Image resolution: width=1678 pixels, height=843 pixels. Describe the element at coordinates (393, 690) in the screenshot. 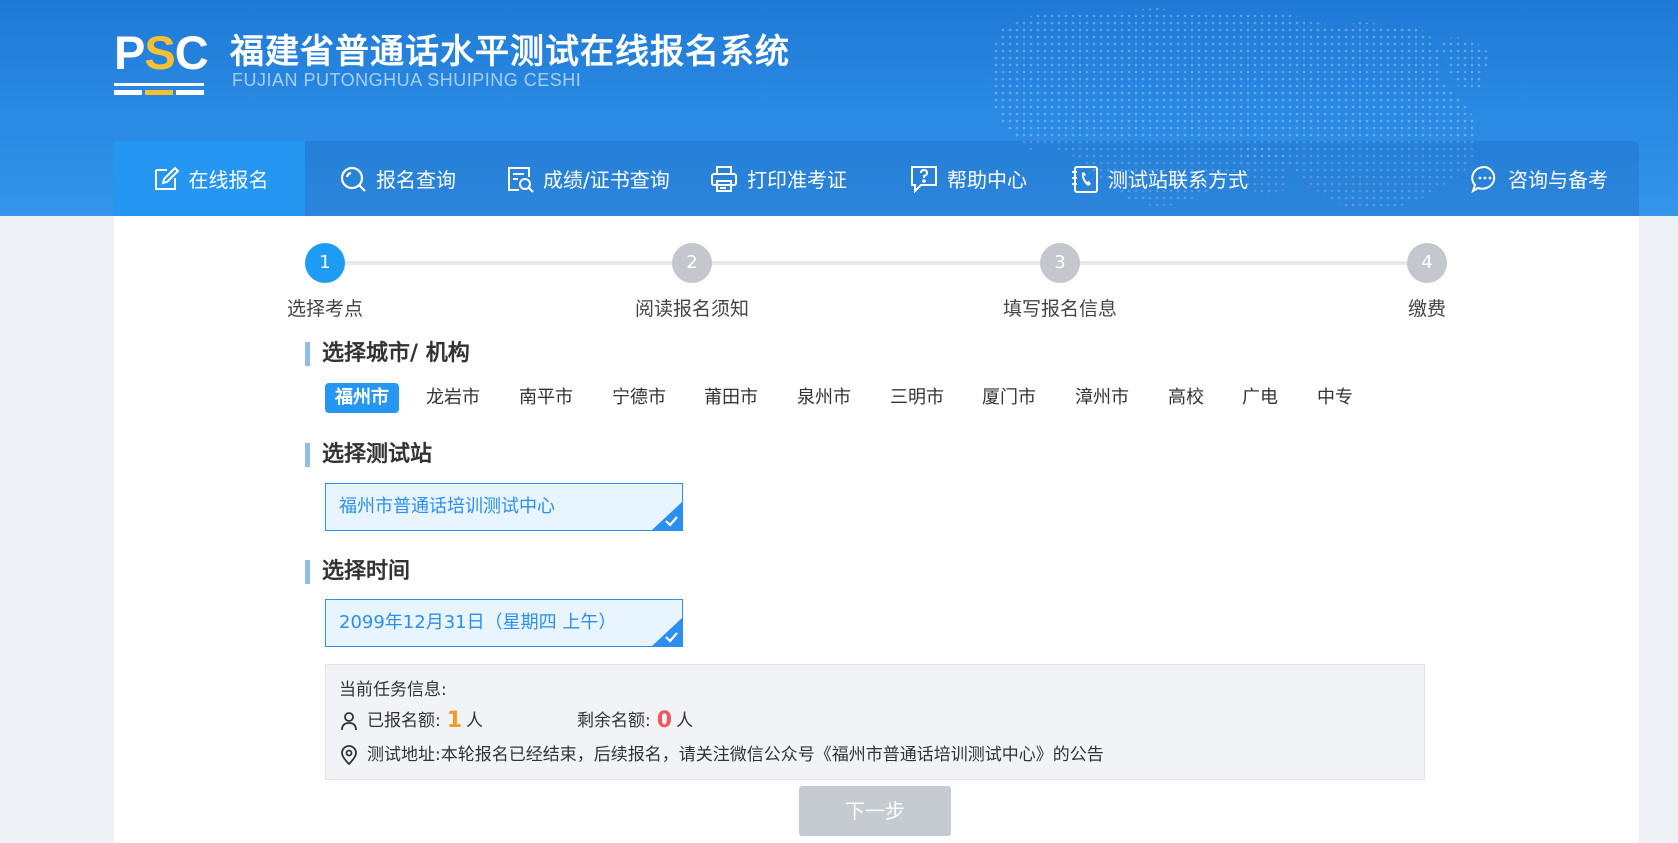

I see `task-info-heading: 当前任务信息:` at that location.